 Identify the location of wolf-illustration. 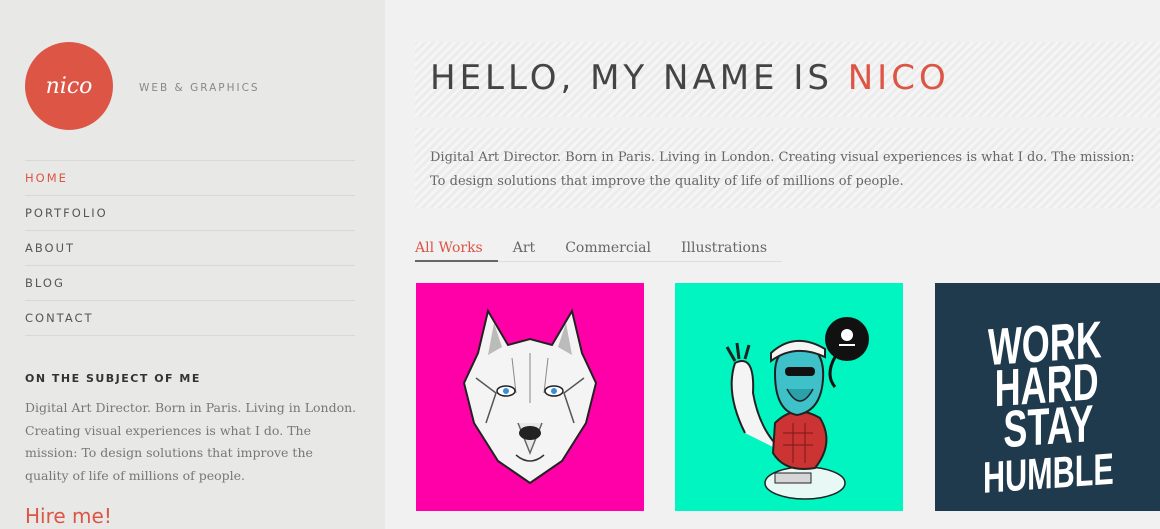
(530, 397).